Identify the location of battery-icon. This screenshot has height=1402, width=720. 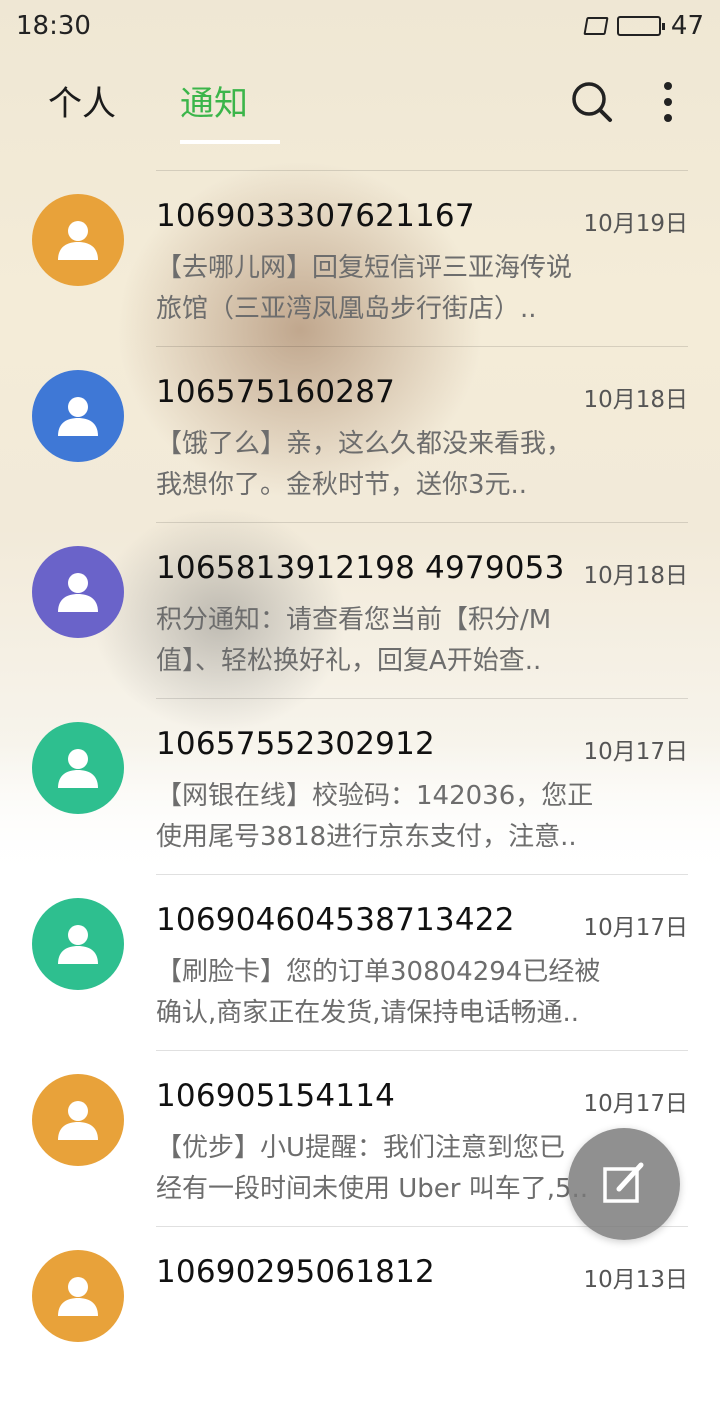
(640, 26).